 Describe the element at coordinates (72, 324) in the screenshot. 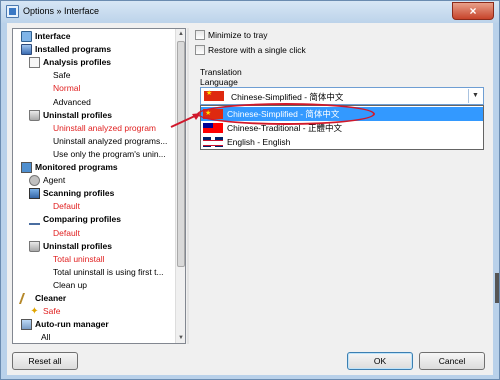

I see `tree-item-label: Auto-run manager` at that location.